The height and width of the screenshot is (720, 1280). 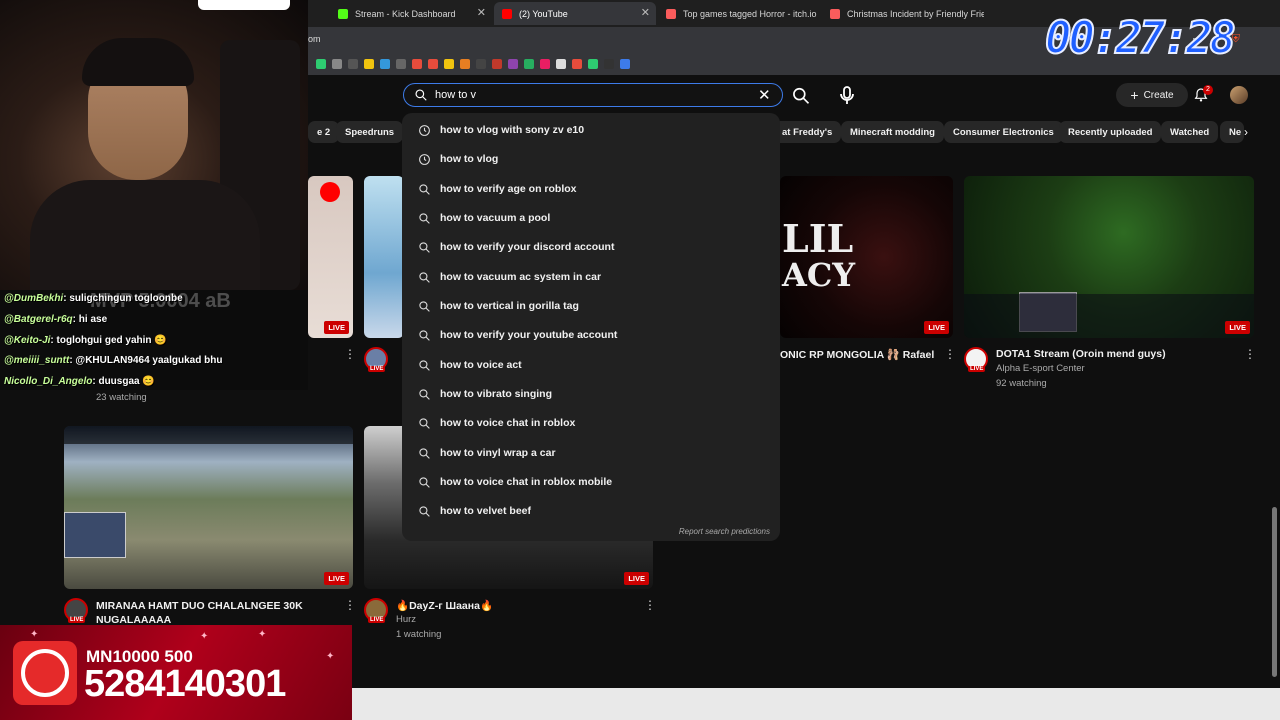 What do you see at coordinates (1158, 95) in the screenshot?
I see `create-label: Create` at bounding box center [1158, 95].